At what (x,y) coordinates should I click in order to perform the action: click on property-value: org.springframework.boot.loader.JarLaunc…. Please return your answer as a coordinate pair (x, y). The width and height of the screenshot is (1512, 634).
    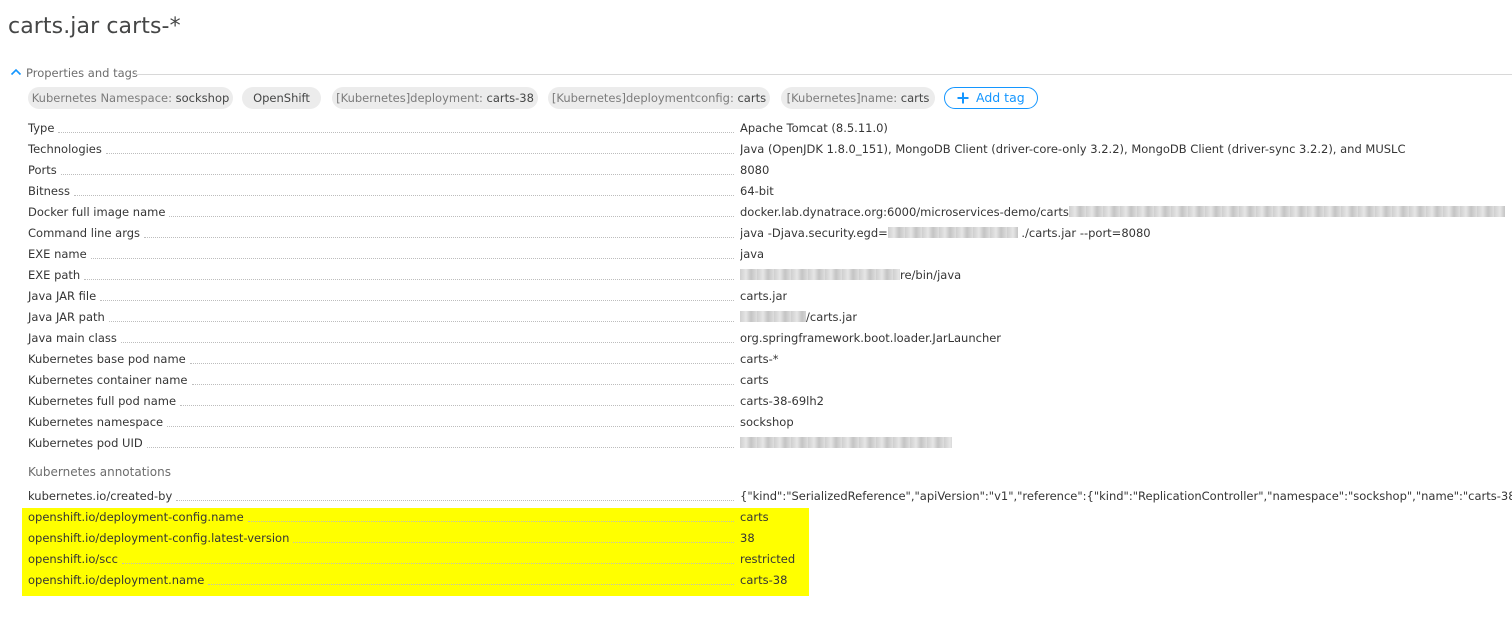
    Looking at the image, I should click on (871, 338).